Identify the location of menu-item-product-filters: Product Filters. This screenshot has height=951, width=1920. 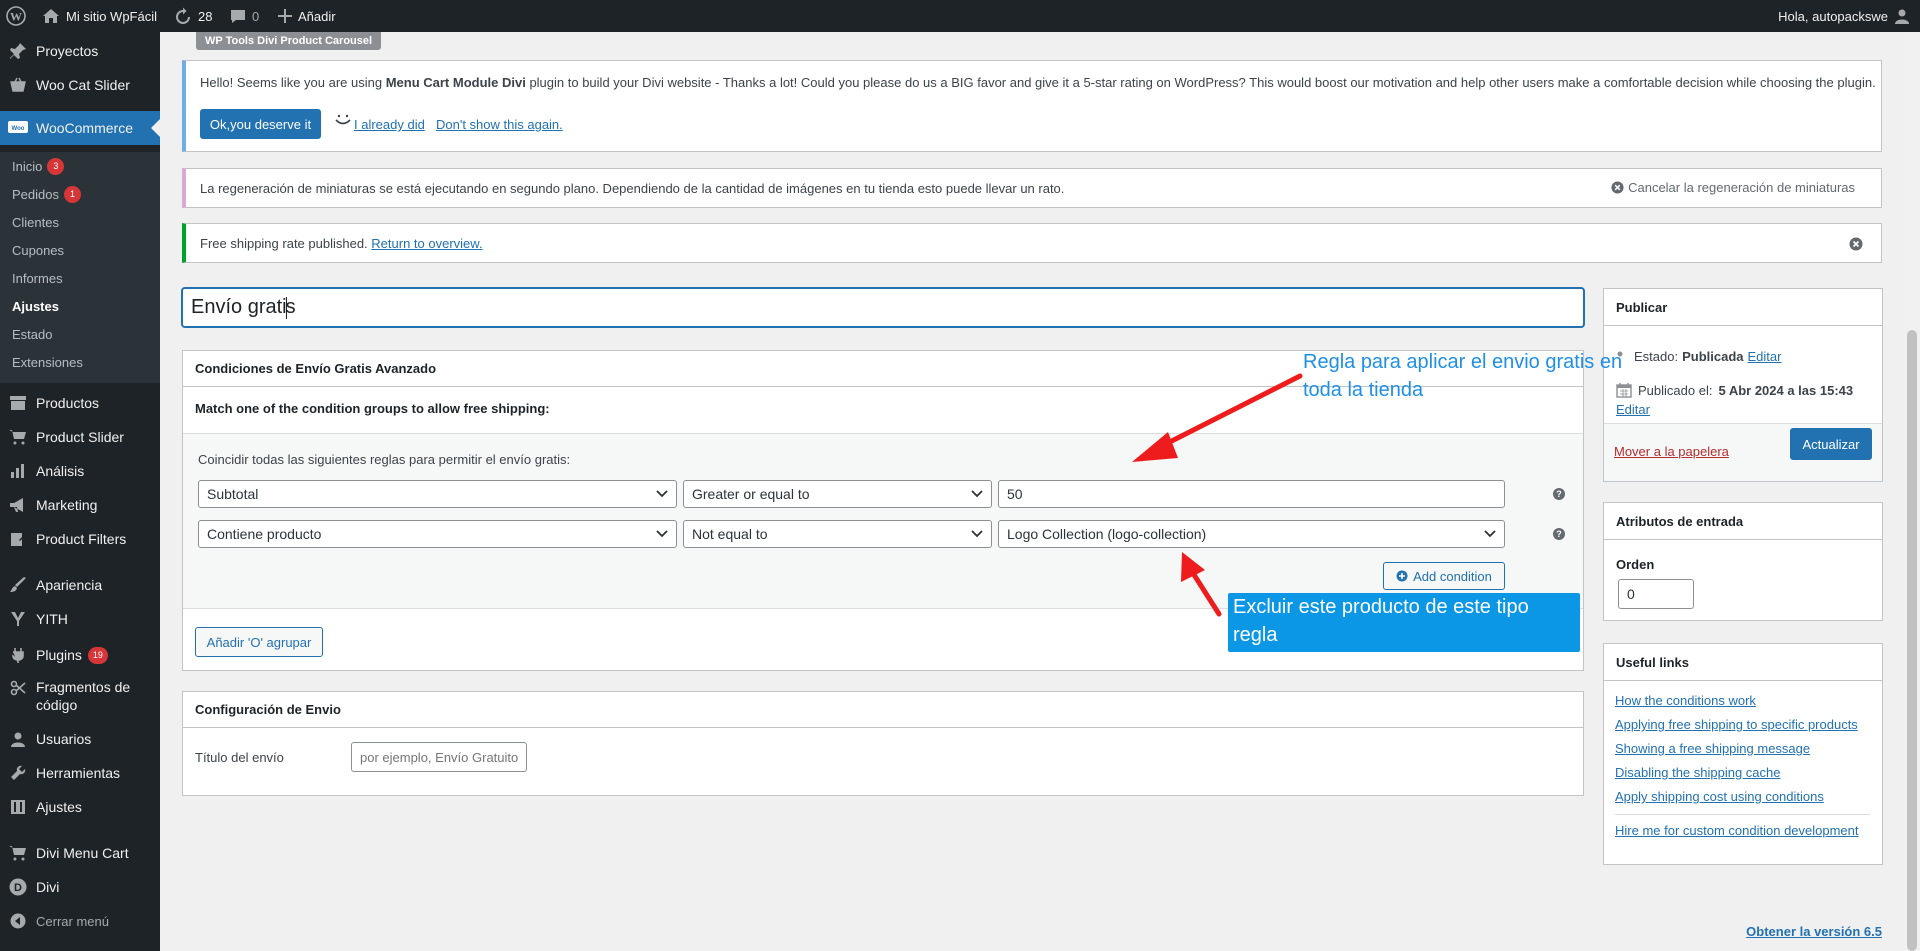
(80, 539).